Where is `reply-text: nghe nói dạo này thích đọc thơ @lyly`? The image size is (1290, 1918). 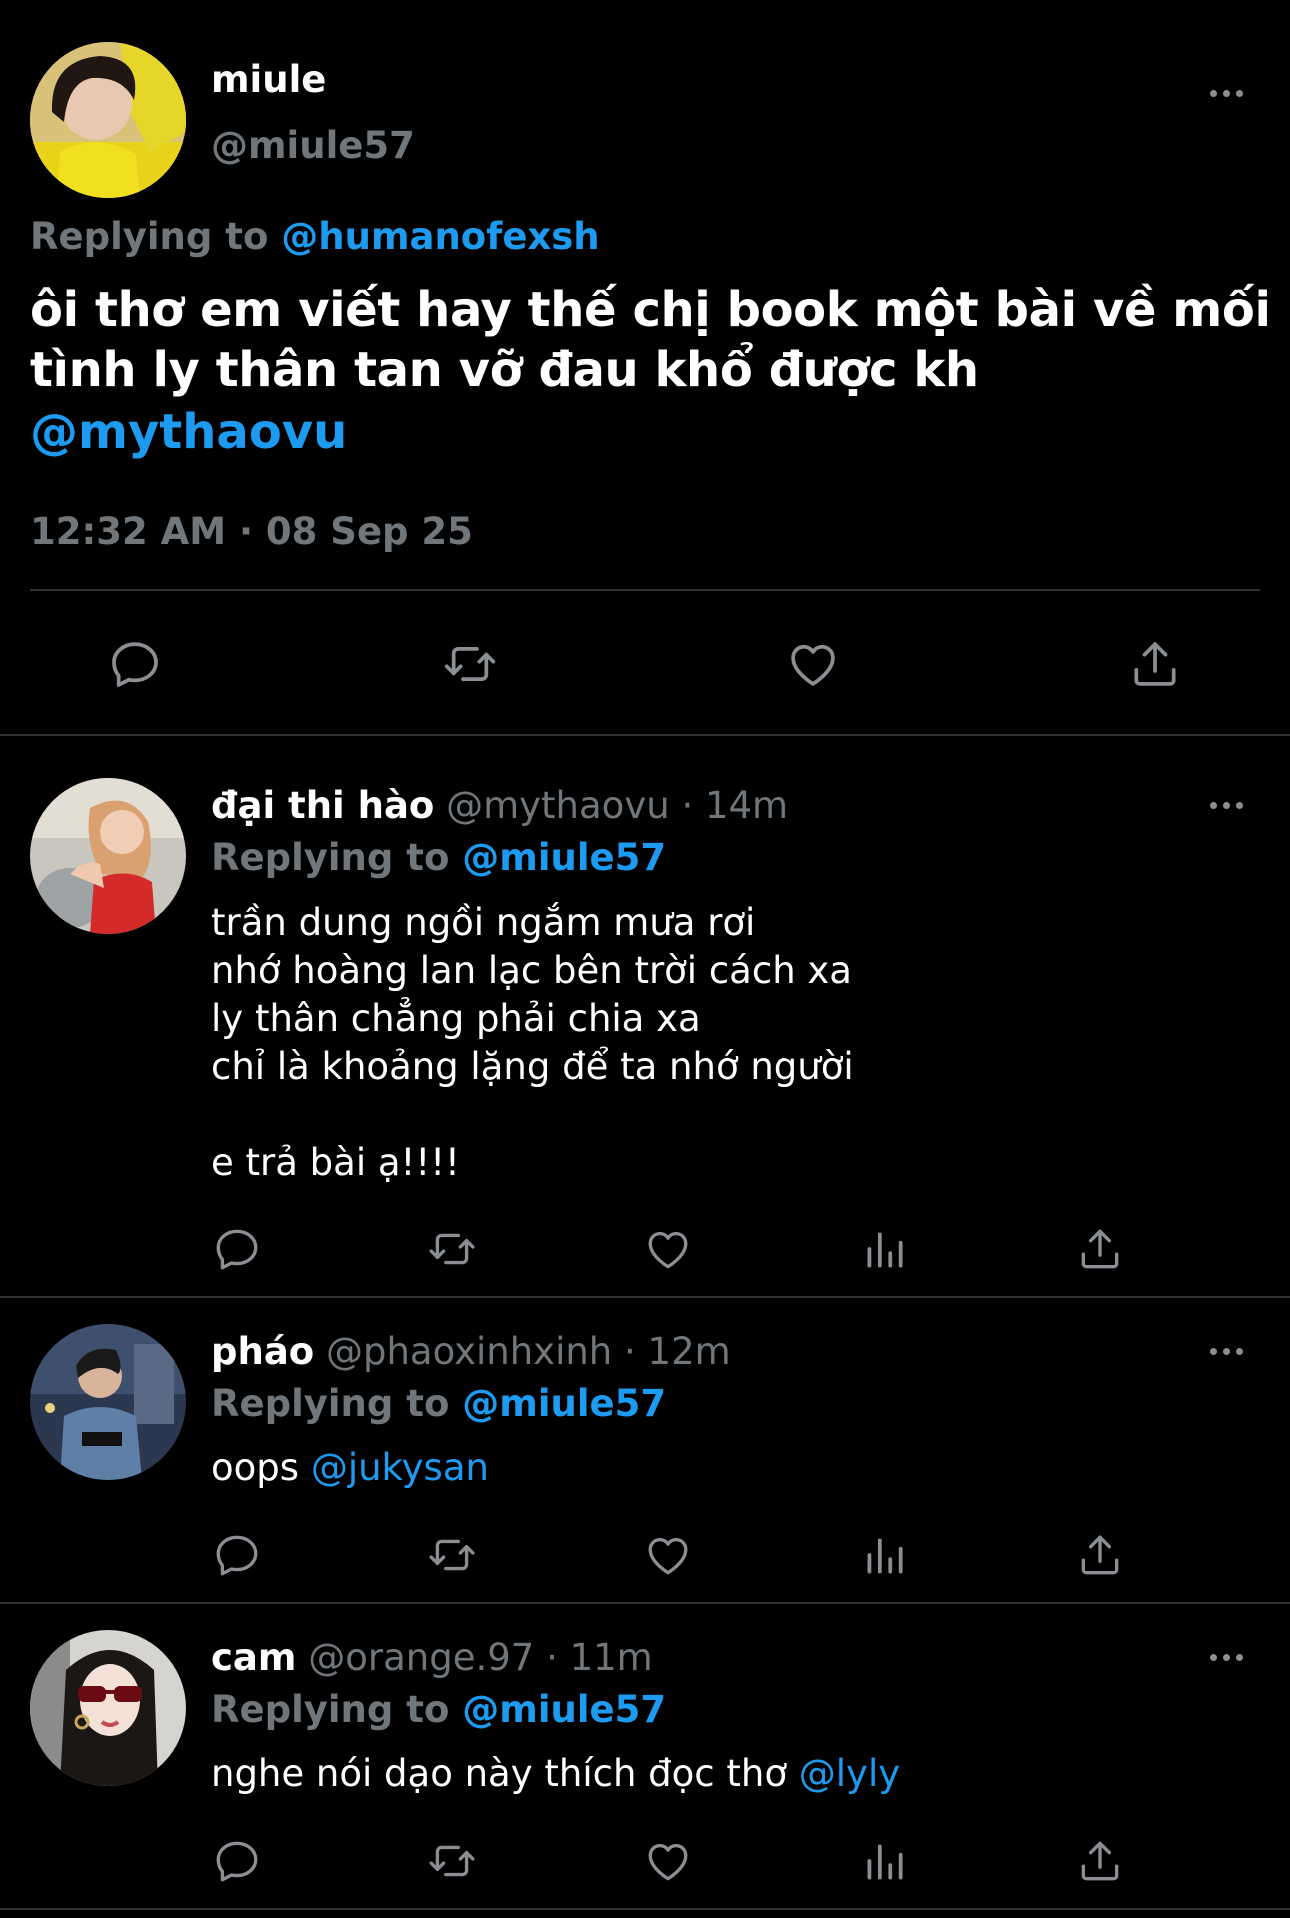 reply-text: nghe nói dạo này thích đọc thơ @lyly is located at coordinates (555, 1773).